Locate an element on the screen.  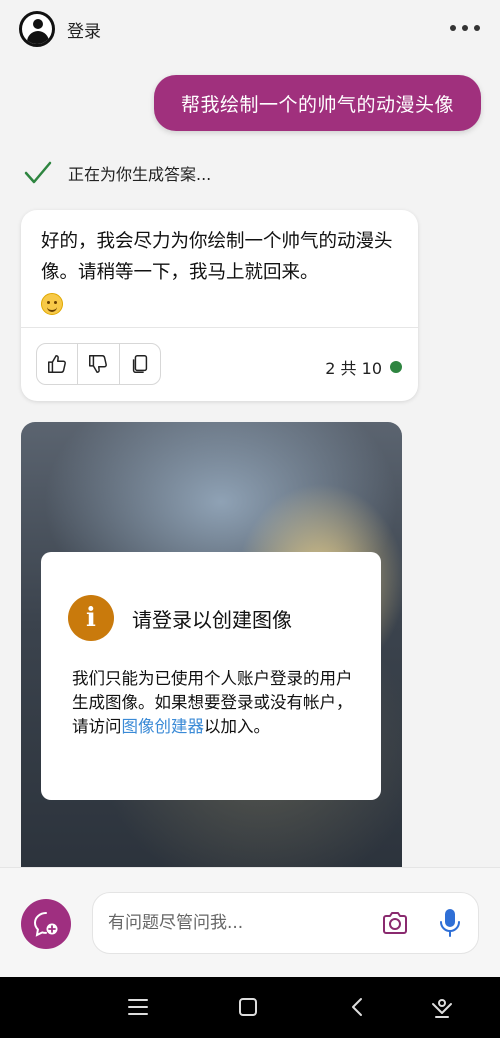
thumbs-down-icon is located at coordinates (98, 364).